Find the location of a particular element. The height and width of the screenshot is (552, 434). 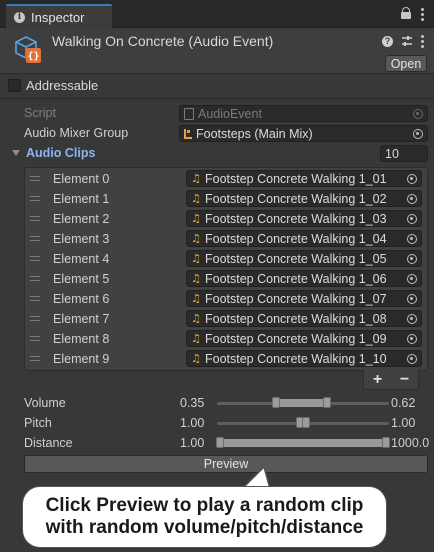

audio-clip-field: ♫ Footstep Concrete Walking 1_03 is located at coordinates (304, 218).